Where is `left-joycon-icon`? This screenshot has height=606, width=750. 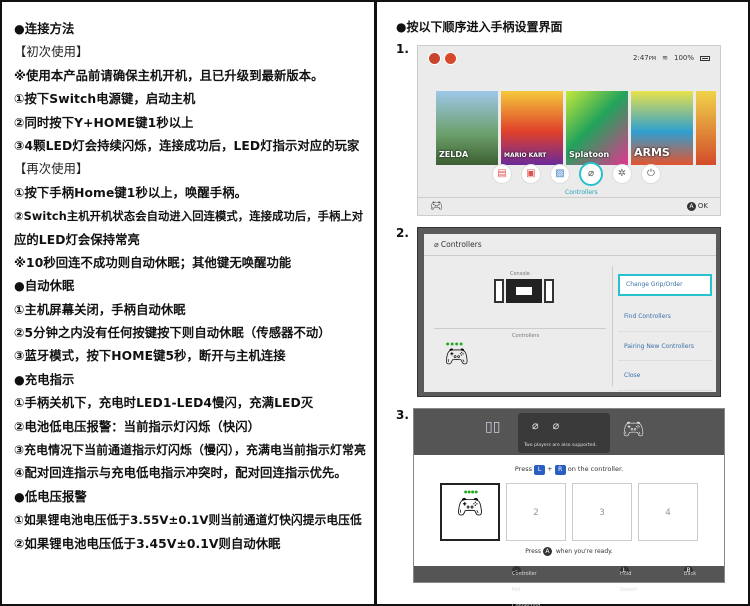
left-joycon-icon is located at coordinates (499, 291).